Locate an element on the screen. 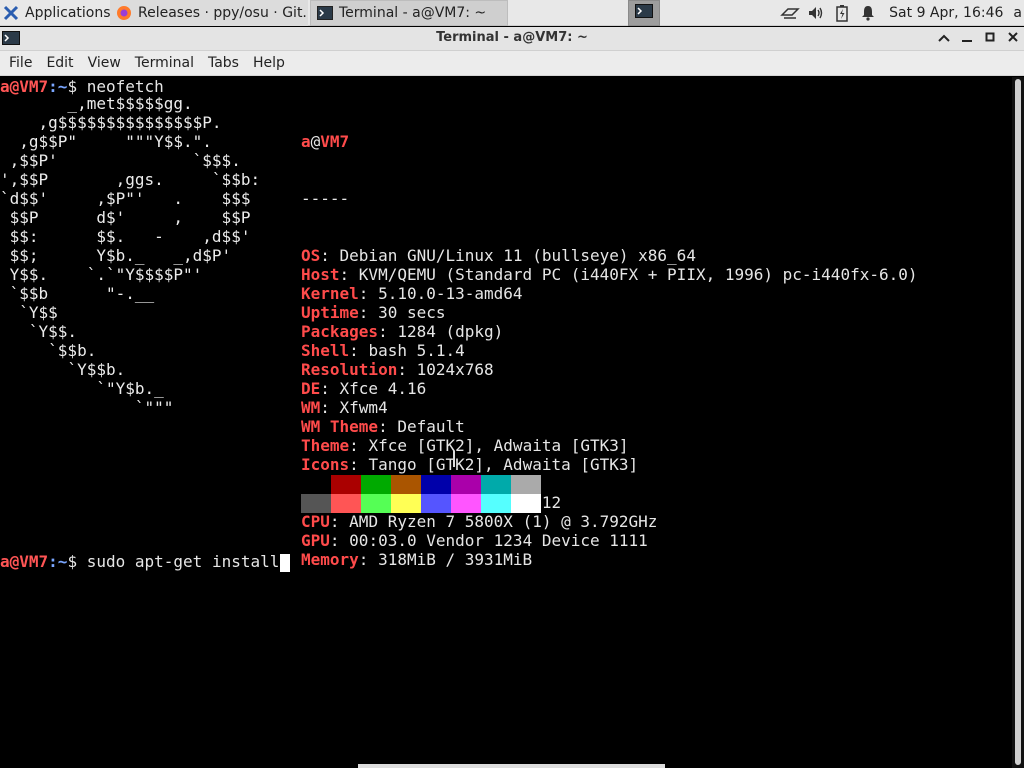 This screenshot has height=768, width=1024. info-key: Icons is located at coordinates (325, 464).